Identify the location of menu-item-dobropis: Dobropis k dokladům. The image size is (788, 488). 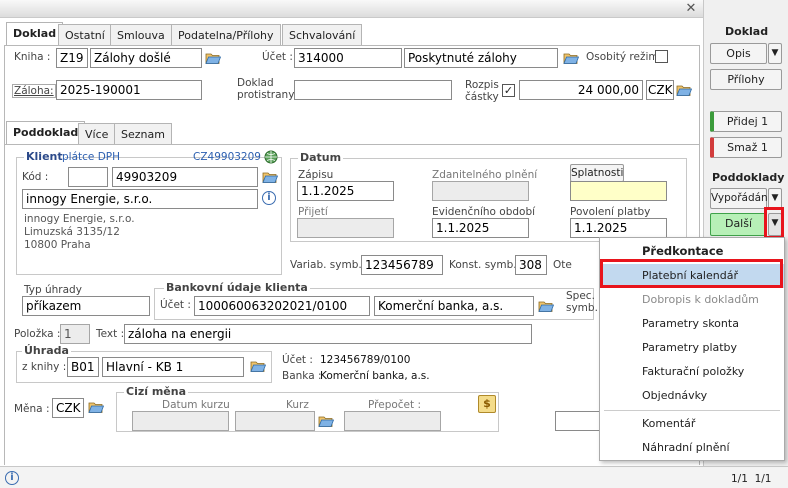
(692, 300).